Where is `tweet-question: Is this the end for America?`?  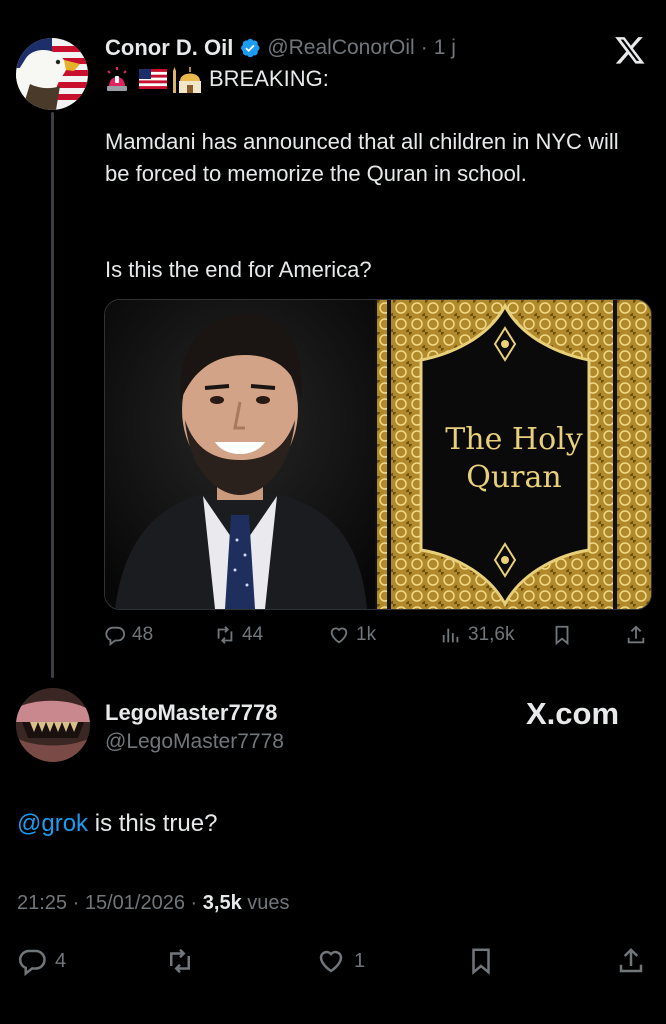
tweet-question: Is this the end for America? is located at coordinates (238, 269).